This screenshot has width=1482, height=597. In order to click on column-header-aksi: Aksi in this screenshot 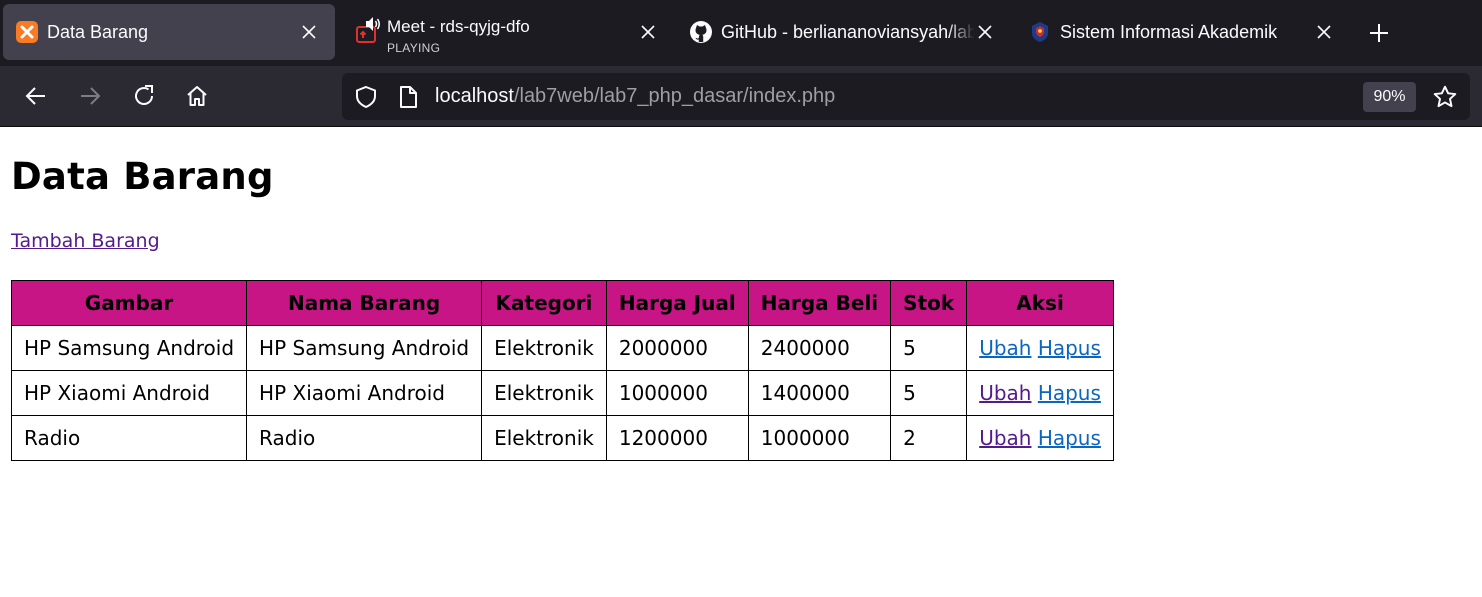, I will do `click(1040, 303)`.